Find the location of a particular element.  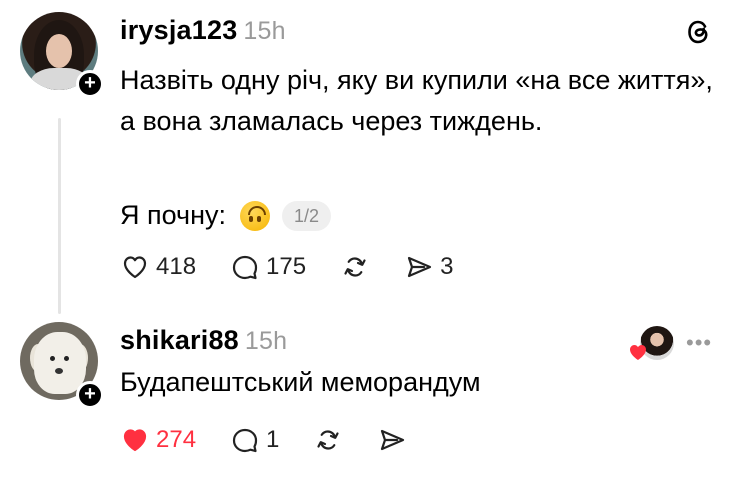

like-count: 418 is located at coordinates (176, 266).